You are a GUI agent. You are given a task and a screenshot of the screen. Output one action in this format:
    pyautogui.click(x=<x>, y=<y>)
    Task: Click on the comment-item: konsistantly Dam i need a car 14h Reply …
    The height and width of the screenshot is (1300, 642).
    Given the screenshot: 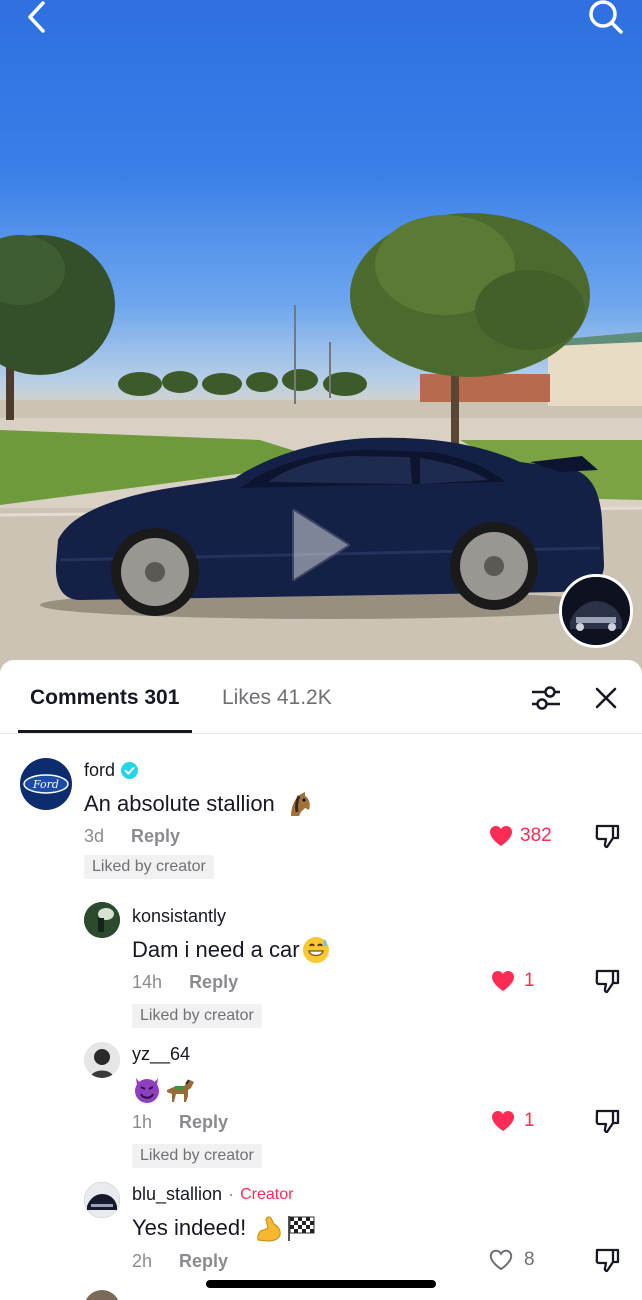 What is the action you would take?
    pyautogui.click(x=321, y=964)
    